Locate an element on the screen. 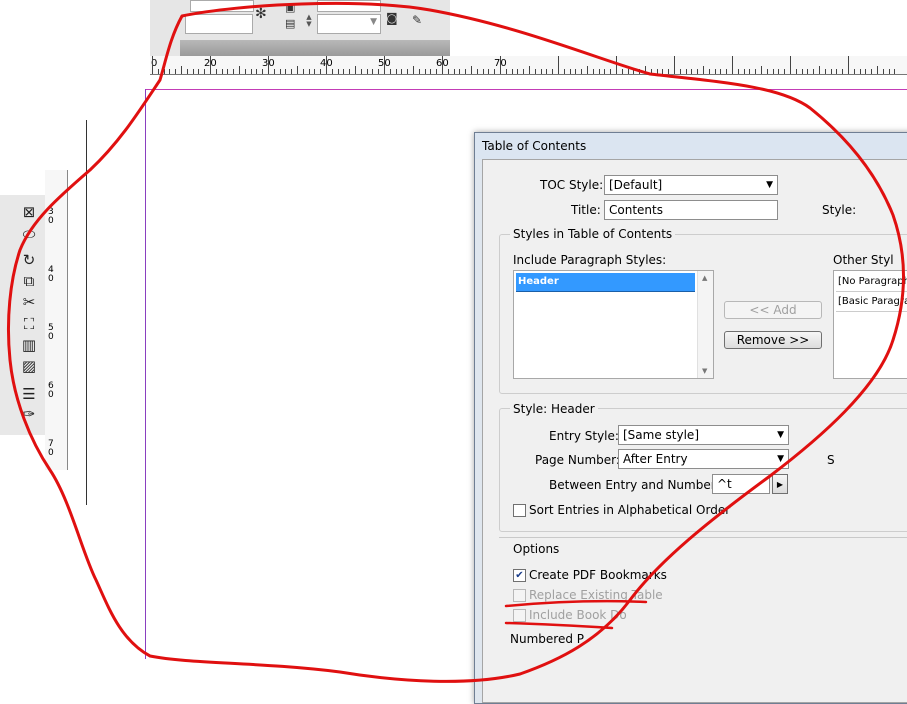 This screenshot has width=907, height=704. reference-point-icon: ✻ is located at coordinates (261, 14).